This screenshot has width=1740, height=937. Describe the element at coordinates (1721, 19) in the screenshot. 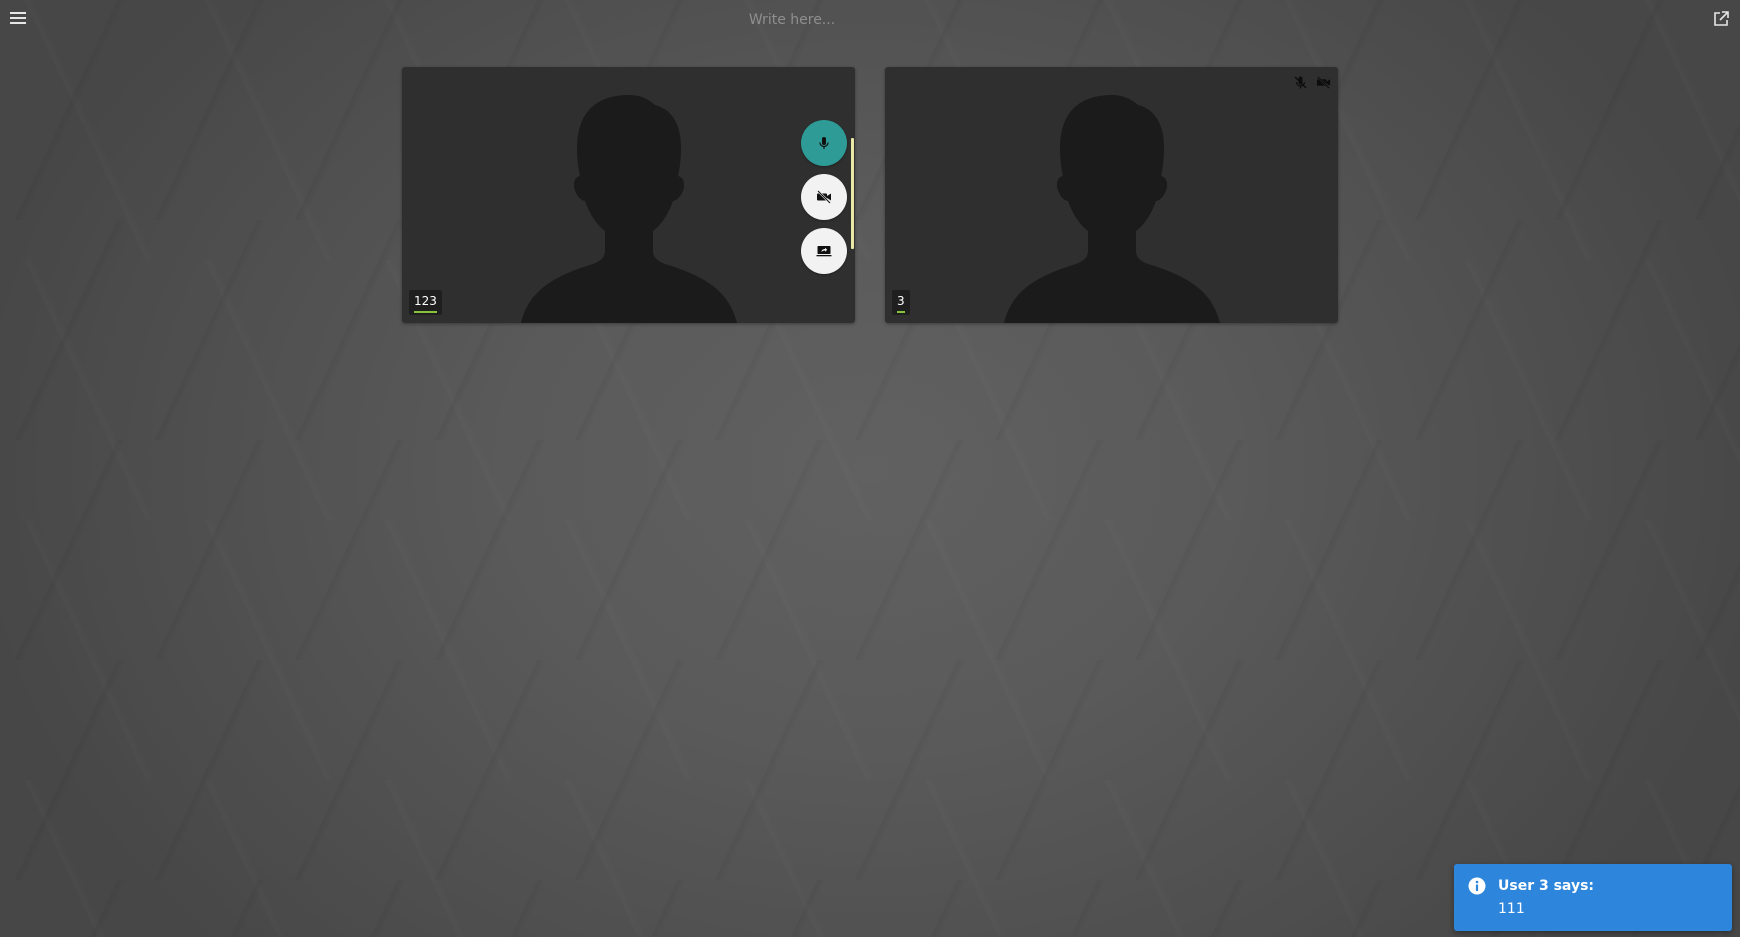

I see `external-link-icon` at that location.